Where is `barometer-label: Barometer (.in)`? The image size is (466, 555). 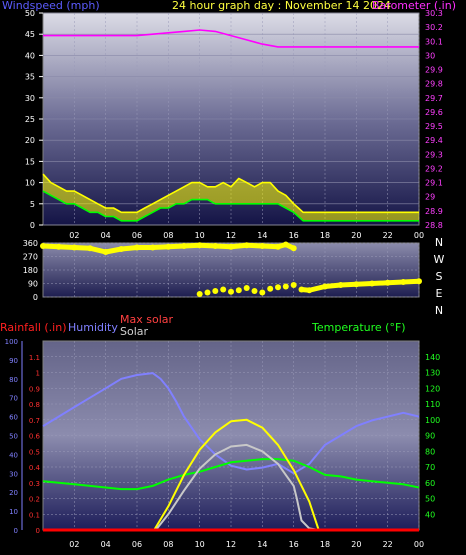
barometer-label: Barometer (.in) is located at coordinates (414, 6).